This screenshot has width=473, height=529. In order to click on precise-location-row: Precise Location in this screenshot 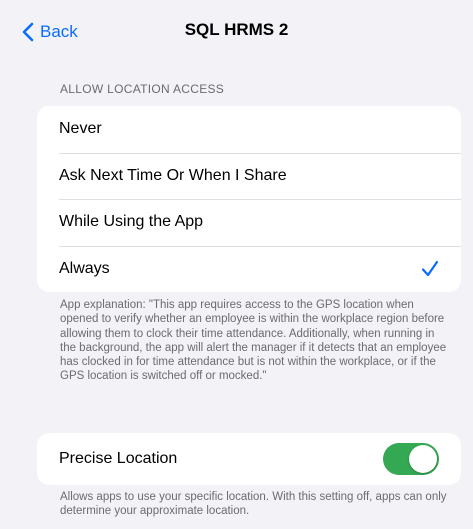, I will do `click(249, 459)`.